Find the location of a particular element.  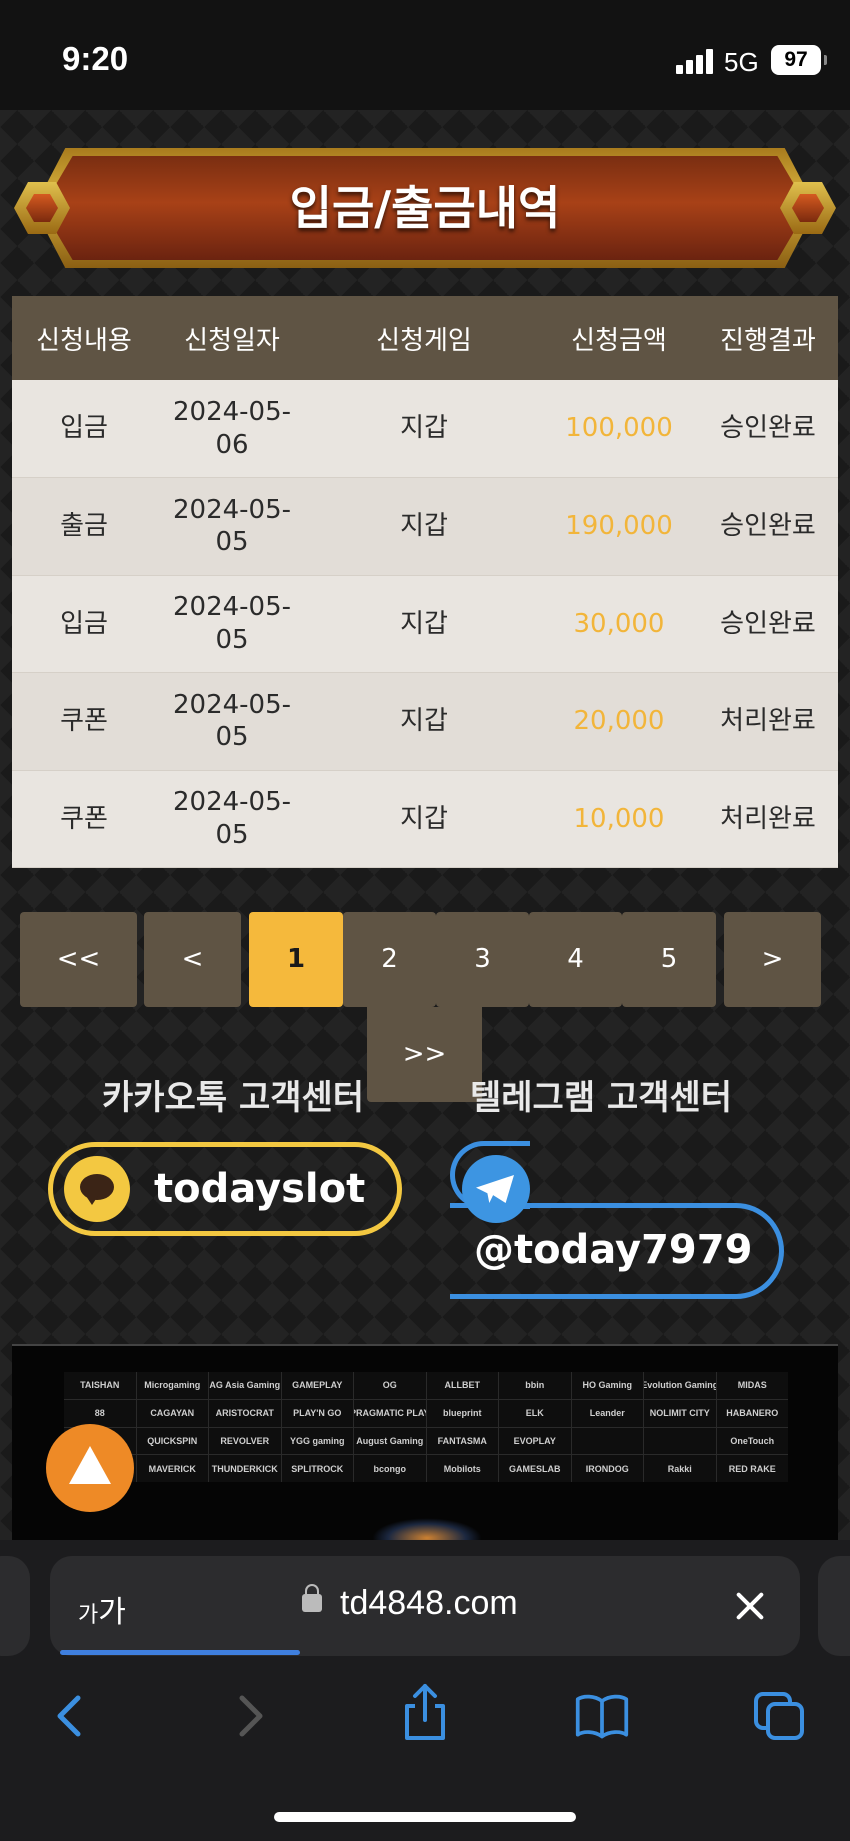

provider-logo: Microgaming is located at coordinates (172, 1385).